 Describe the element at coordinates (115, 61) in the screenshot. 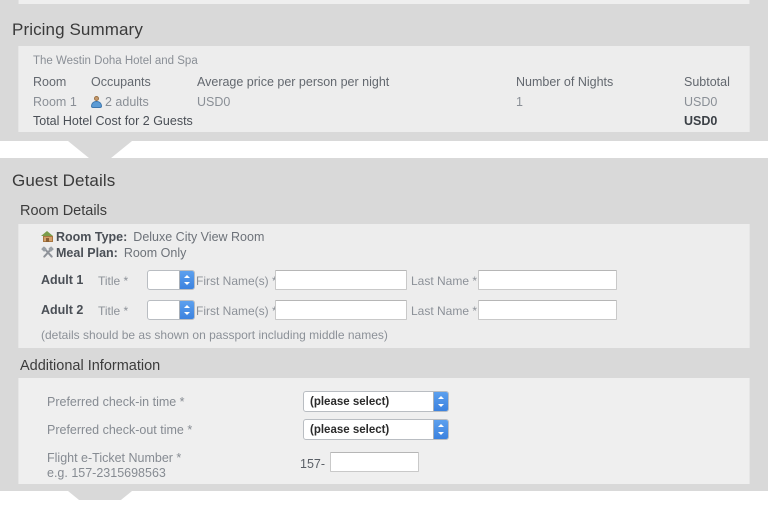

I see `hotel-name: The Westin Doha Hotel and Spa` at that location.